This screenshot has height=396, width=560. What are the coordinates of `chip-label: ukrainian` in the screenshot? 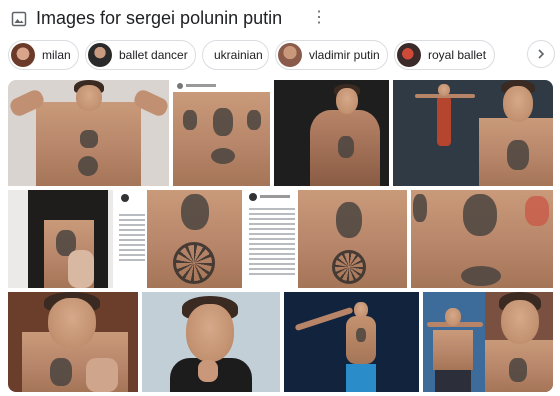 It's located at (238, 55).